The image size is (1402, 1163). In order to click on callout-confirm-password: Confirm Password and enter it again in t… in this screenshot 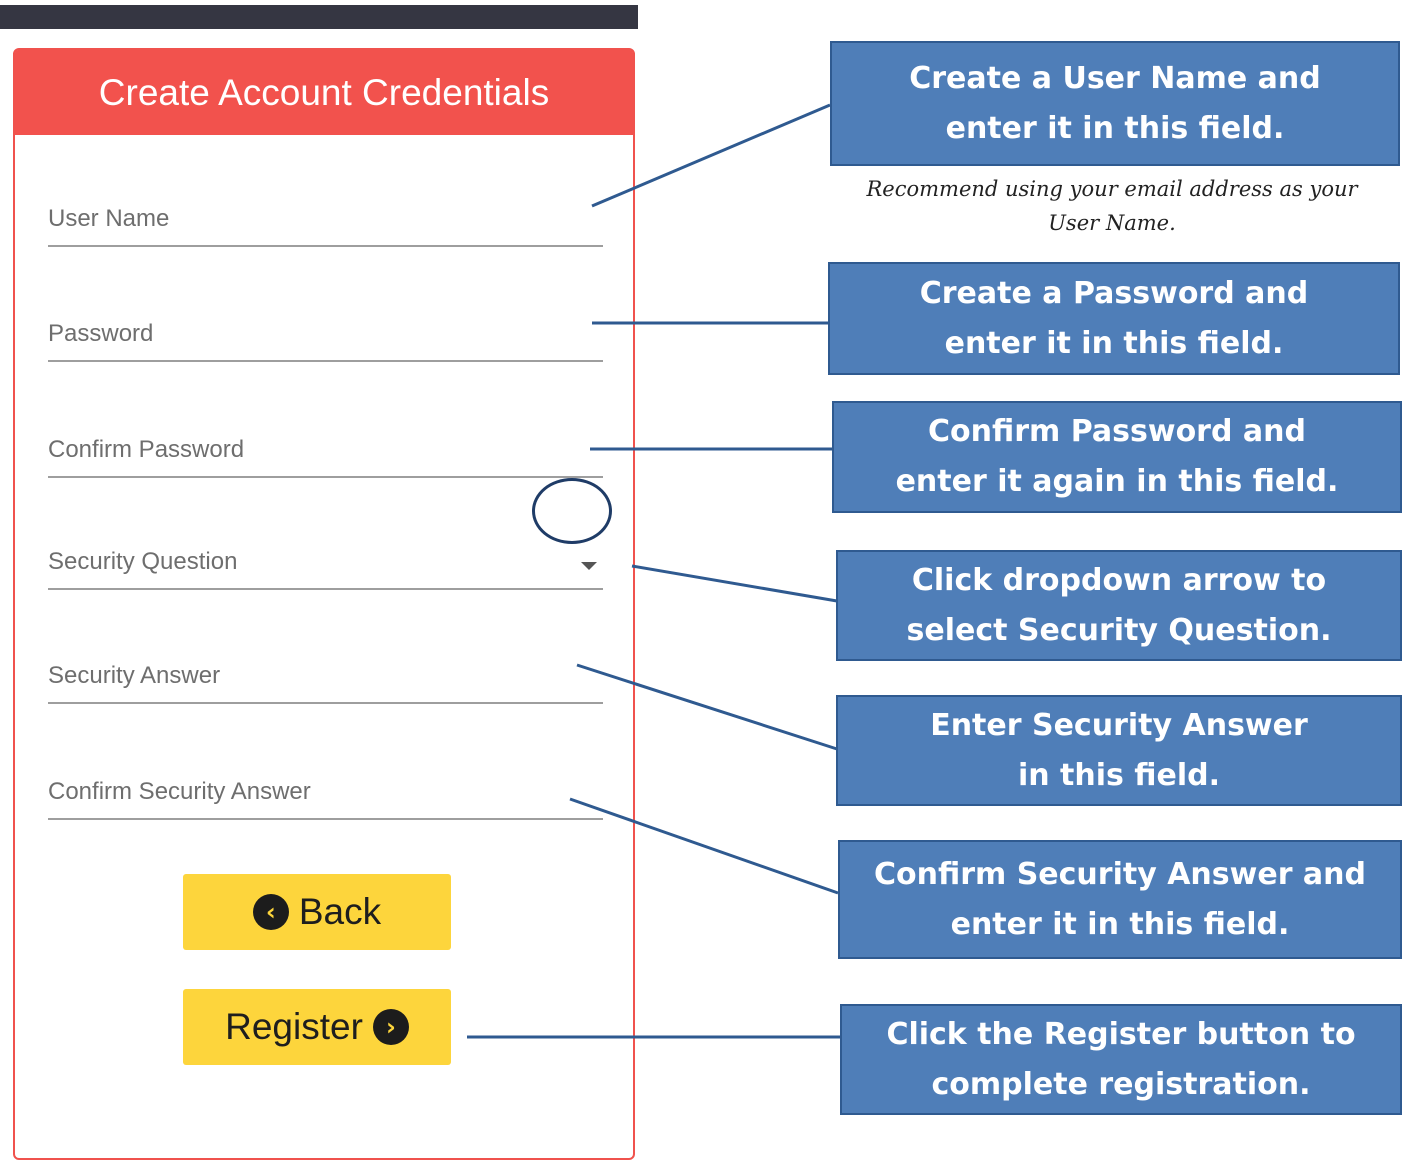, I will do `click(1117, 457)`.